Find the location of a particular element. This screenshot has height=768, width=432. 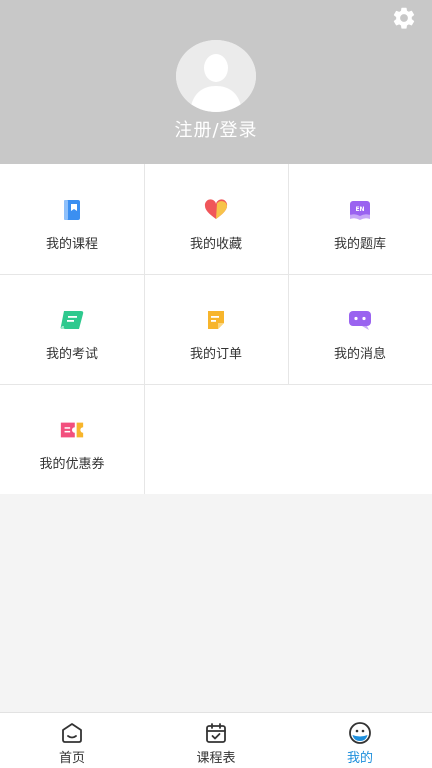

my-messages-entry: 我的消息 is located at coordinates (360, 329).